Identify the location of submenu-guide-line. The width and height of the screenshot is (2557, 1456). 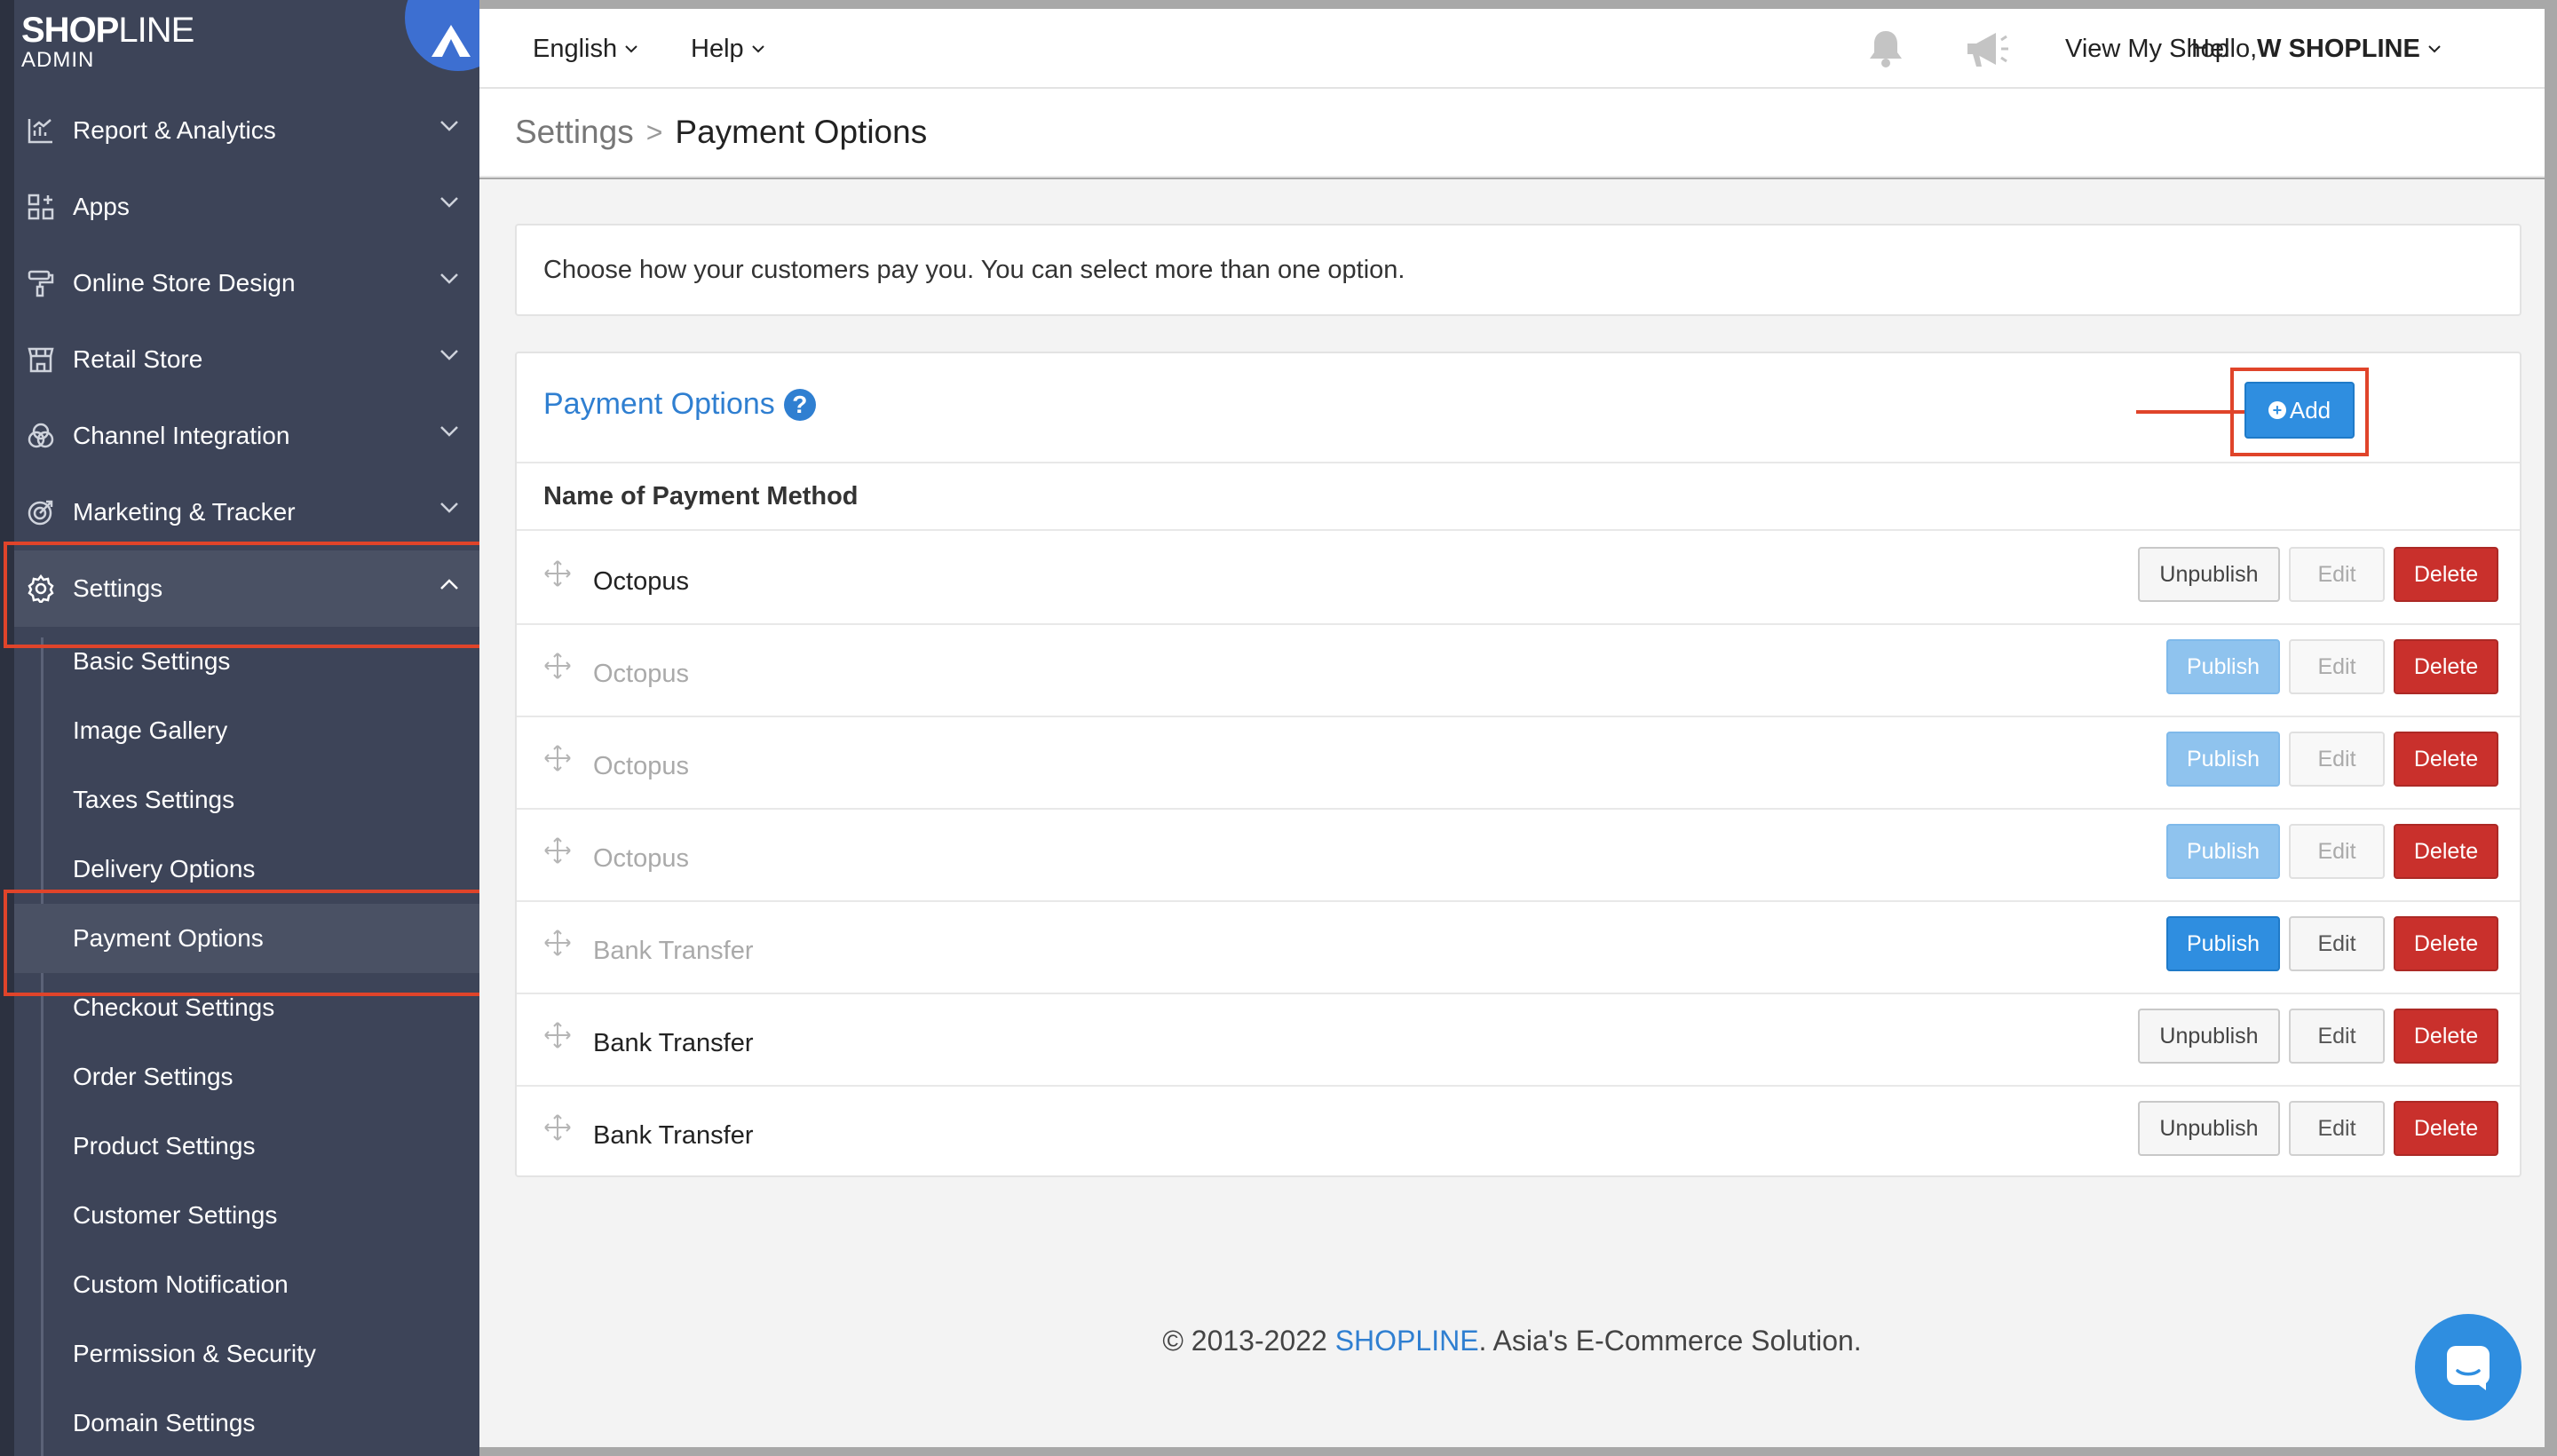
(42, 1046).